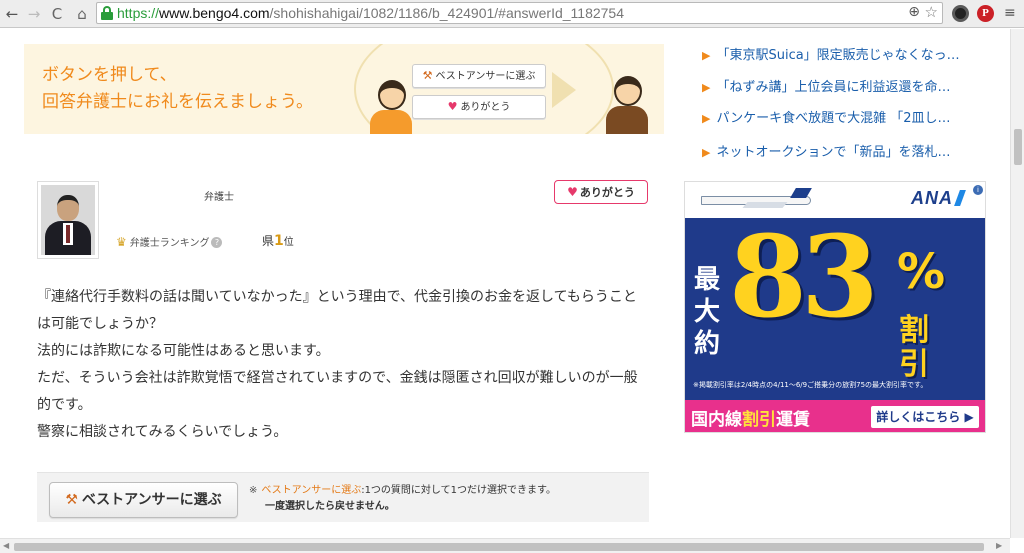  I want to click on promo-thanks-sample: ♥ ありがとう, so click(479, 107).